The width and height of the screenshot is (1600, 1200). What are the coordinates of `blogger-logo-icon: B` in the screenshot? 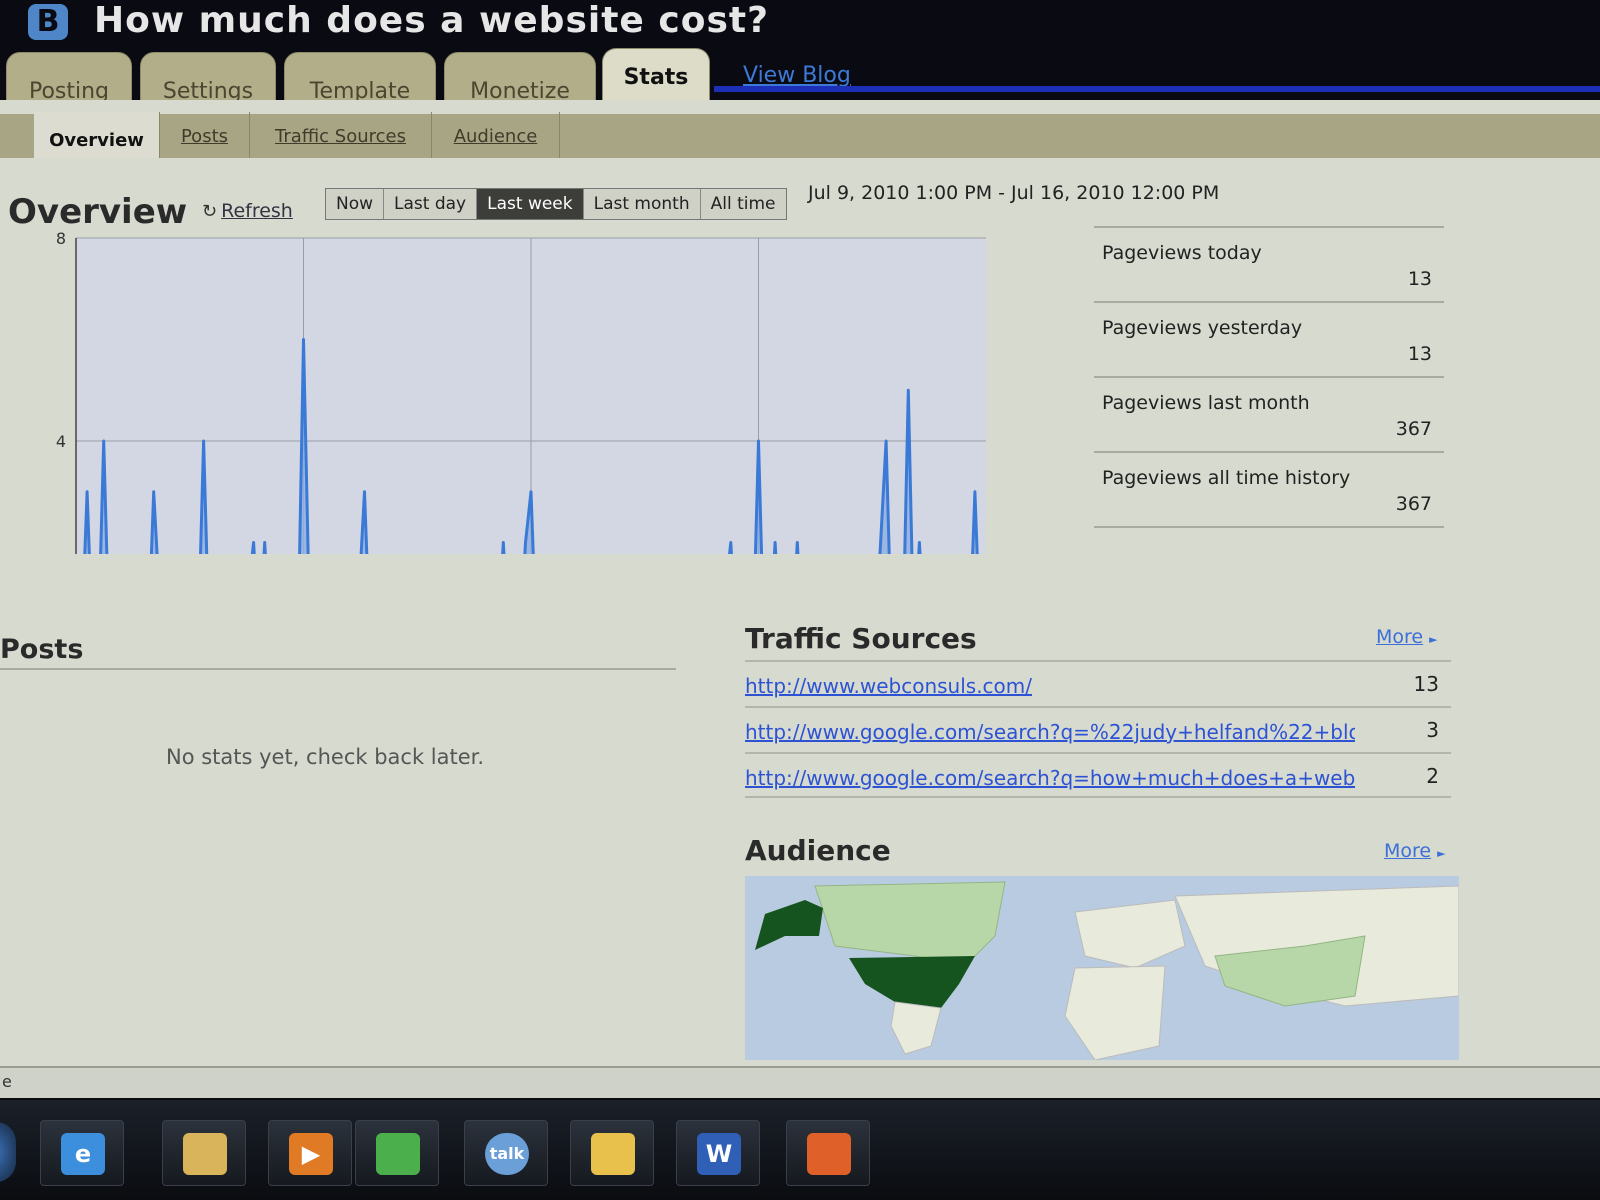 It's located at (48, 22).